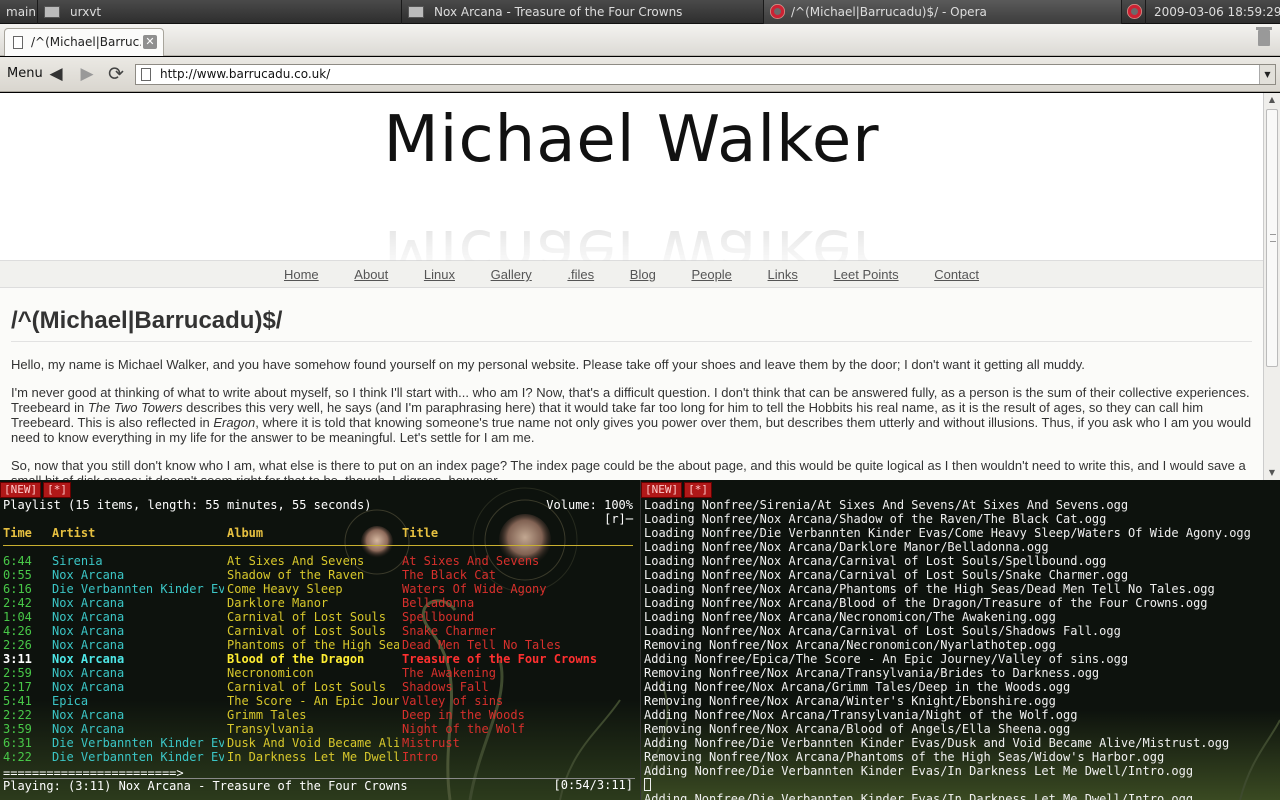  I want to click on cell-title: Belladonna, so click(438, 603).